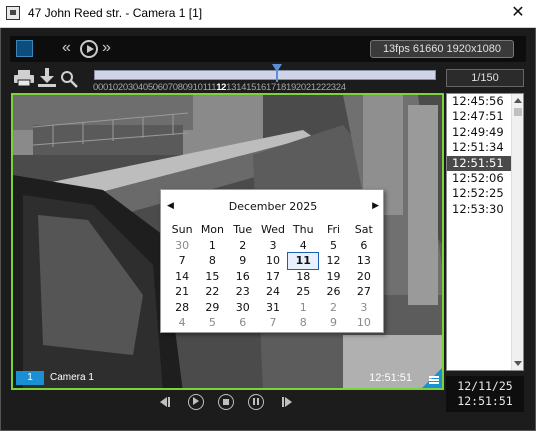 The height and width of the screenshot is (431, 536). Describe the element at coordinates (518, 100) in the screenshot. I see `scroll-up-arrow-icon` at that location.